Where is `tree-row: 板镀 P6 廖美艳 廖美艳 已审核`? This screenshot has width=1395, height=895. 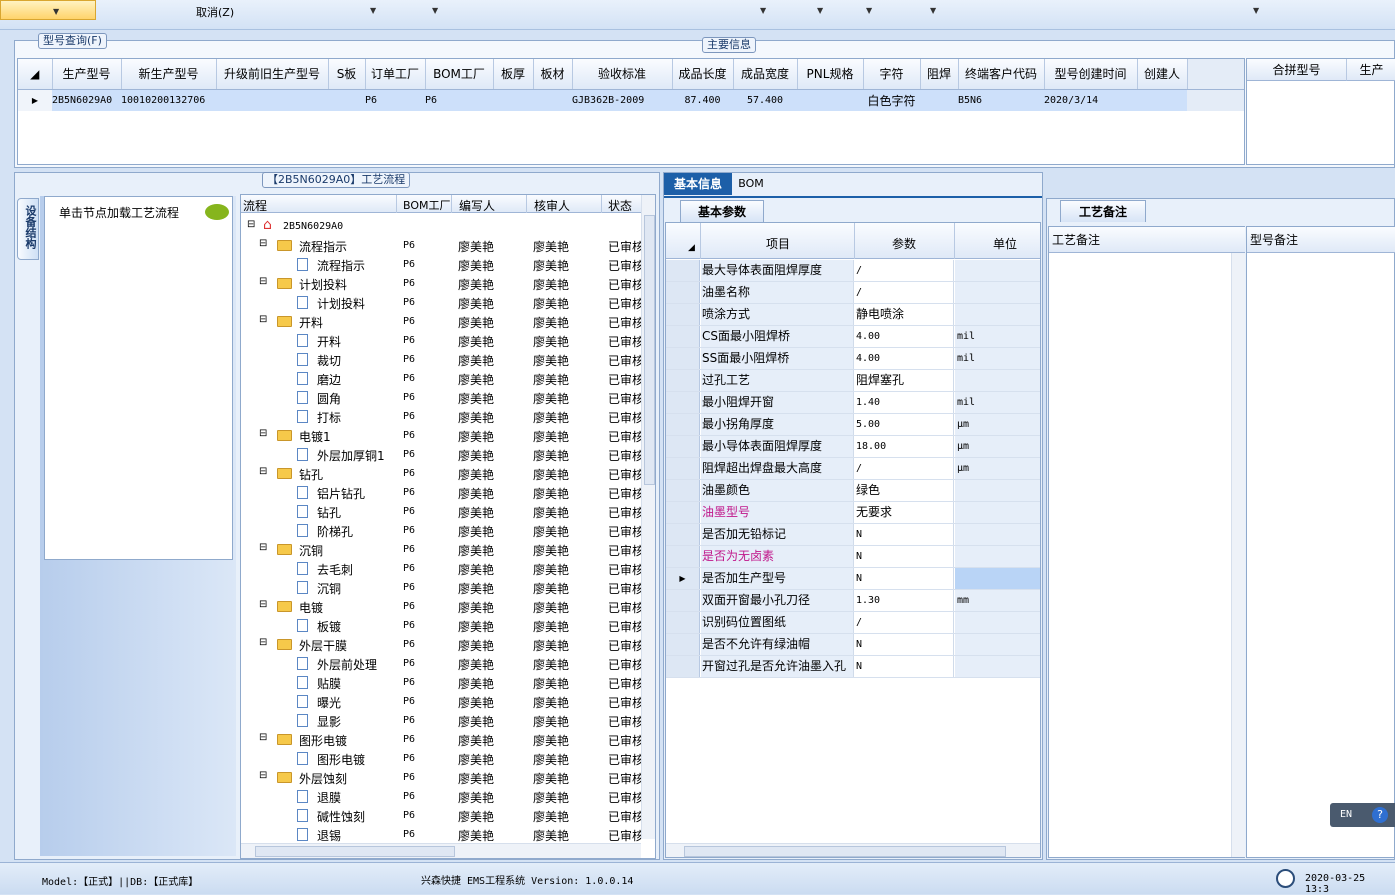 tree-row: 板镀 P6 廖美艳 廖美艳 已审核 is located at coordinates (448, 625).